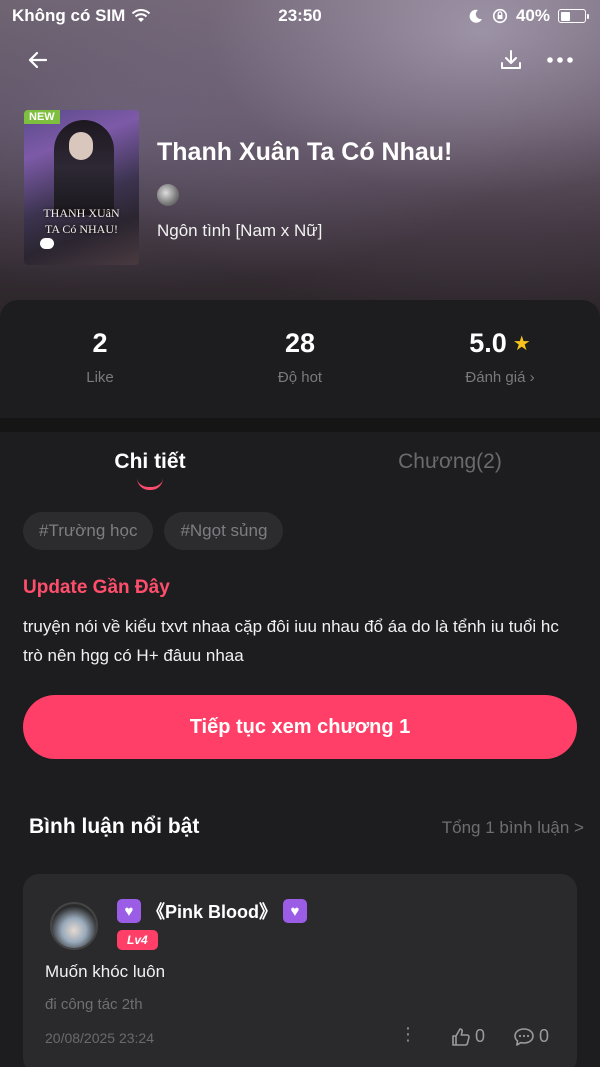 This screenshot has width=600, height=1067. What do you see at coordinates (300, 727) in the screenshot?
I see `continue-reading-button: Tiếp tục xem chương 1` at bounding box center [300, 727].